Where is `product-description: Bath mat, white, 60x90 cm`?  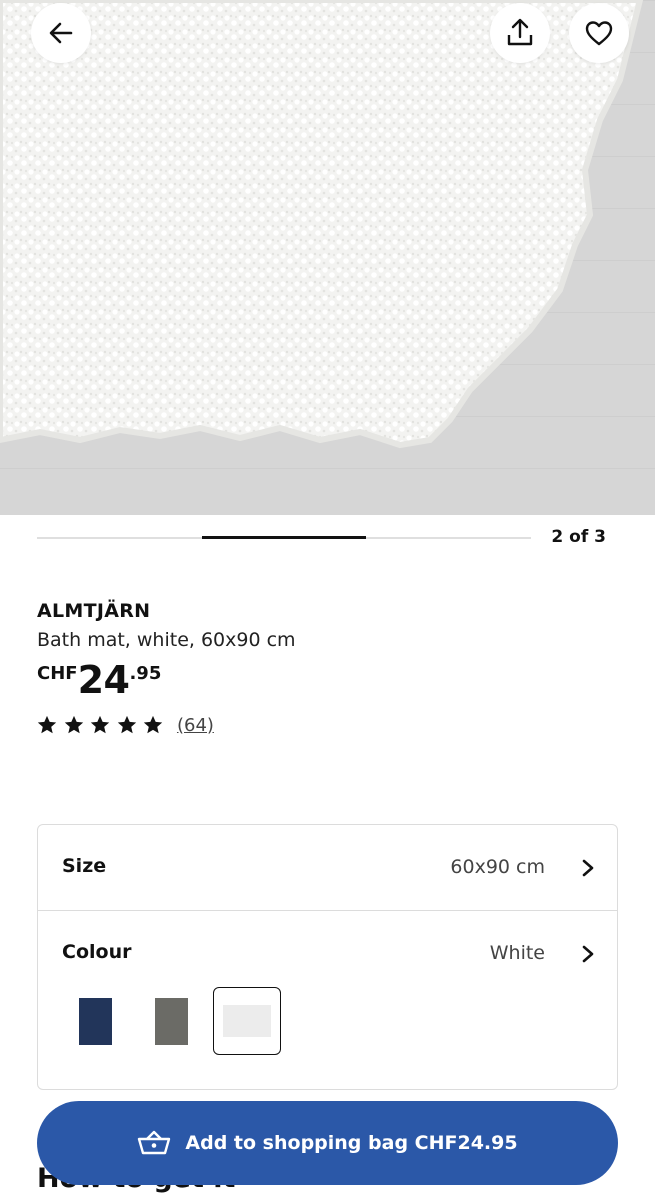
product-description: Bath mat, white, 60x90 cm is located at coordinates (166, 640).